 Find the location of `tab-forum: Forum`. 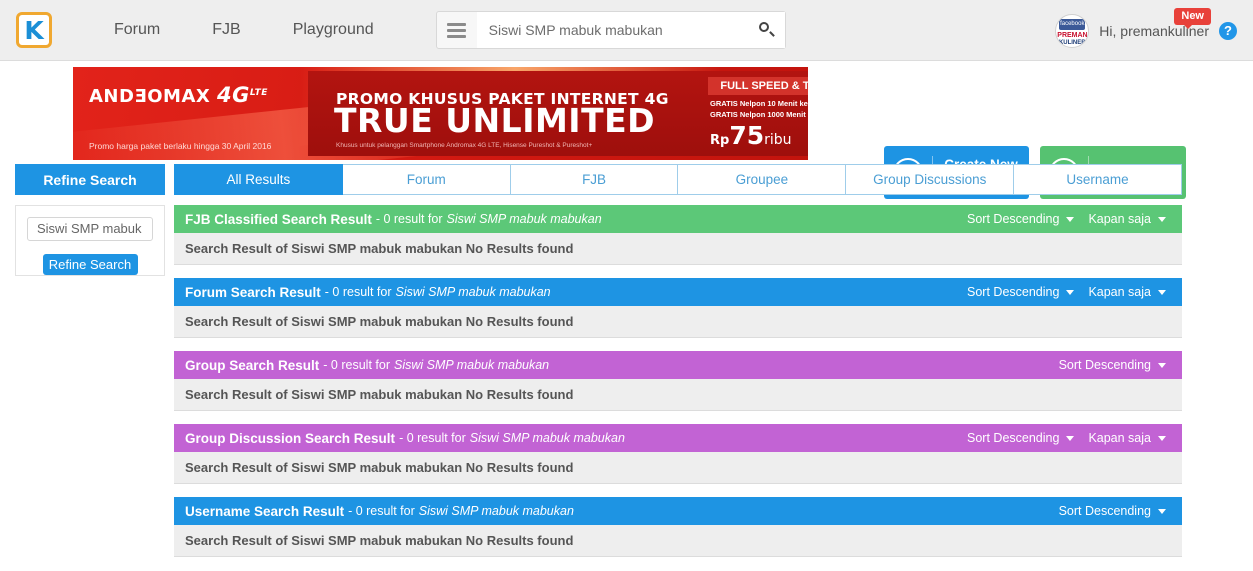

tab-forum: Forum is located at coordinates (426, 179).